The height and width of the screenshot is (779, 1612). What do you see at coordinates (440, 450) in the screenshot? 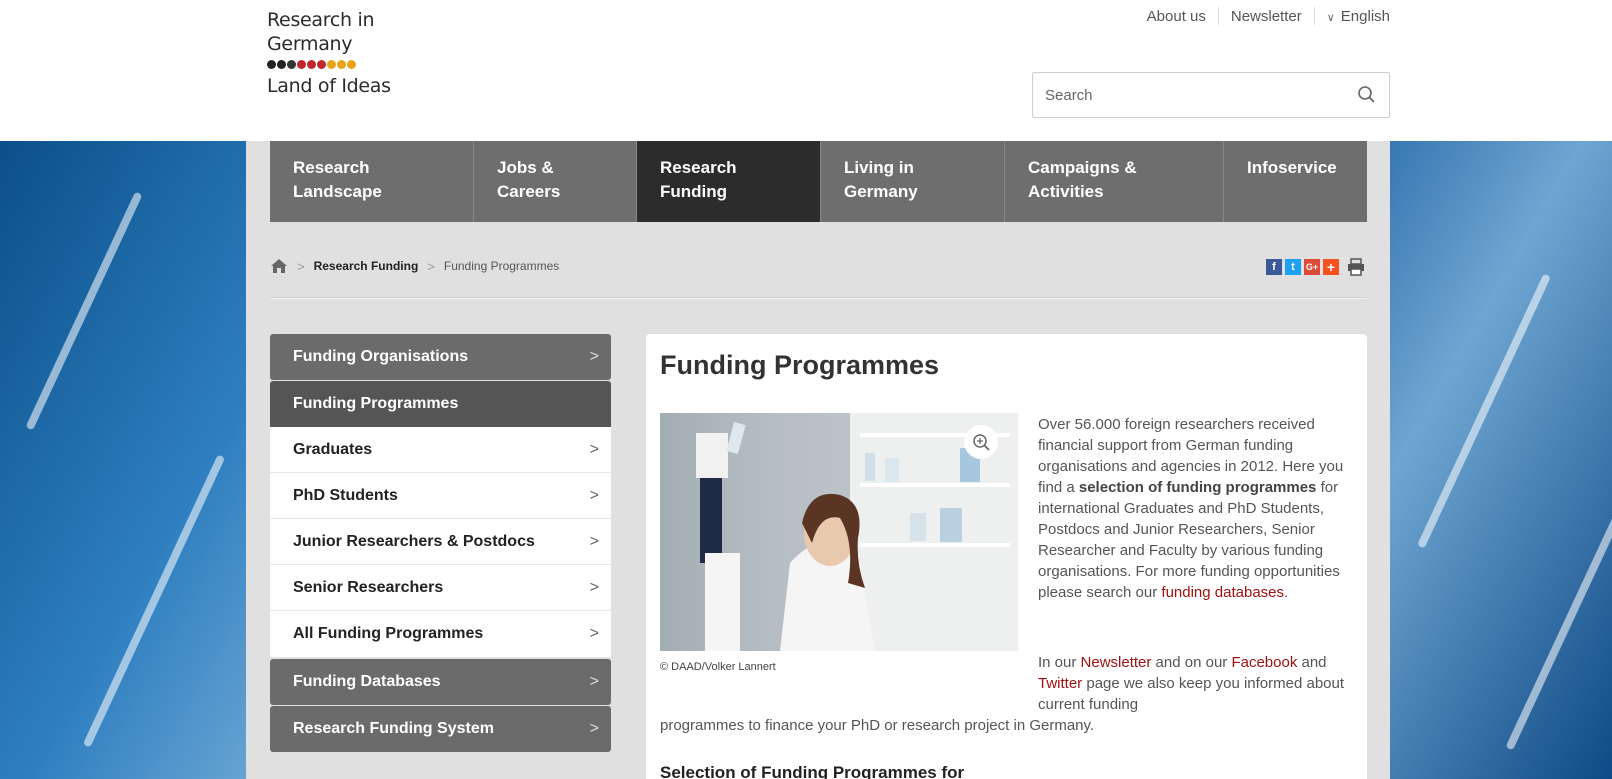
I see `sidebar-subitem-graduates: Graduates >` at bounding box center [440, 450].